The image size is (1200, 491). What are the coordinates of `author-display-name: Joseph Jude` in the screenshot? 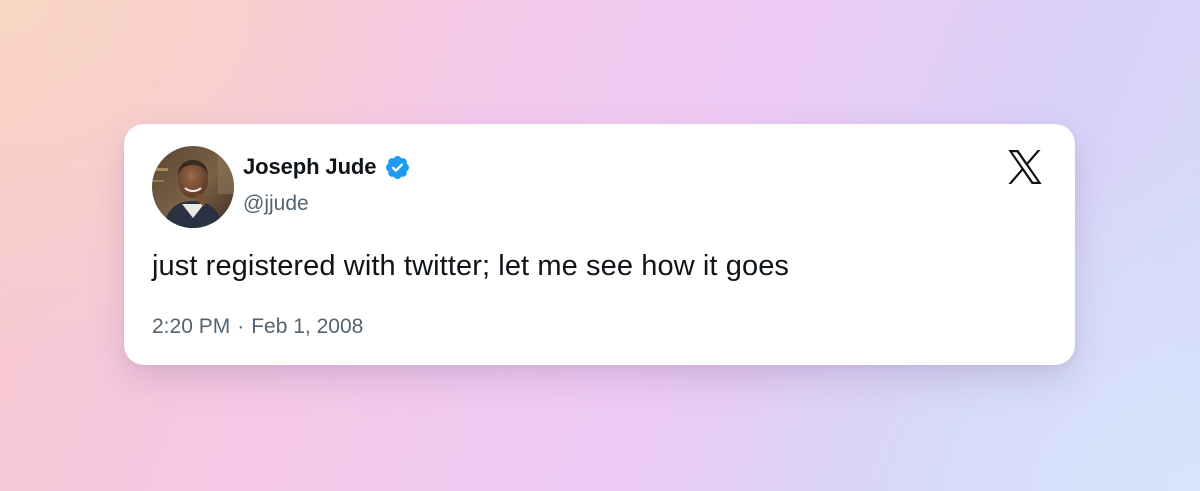 It's located at (309, 167).